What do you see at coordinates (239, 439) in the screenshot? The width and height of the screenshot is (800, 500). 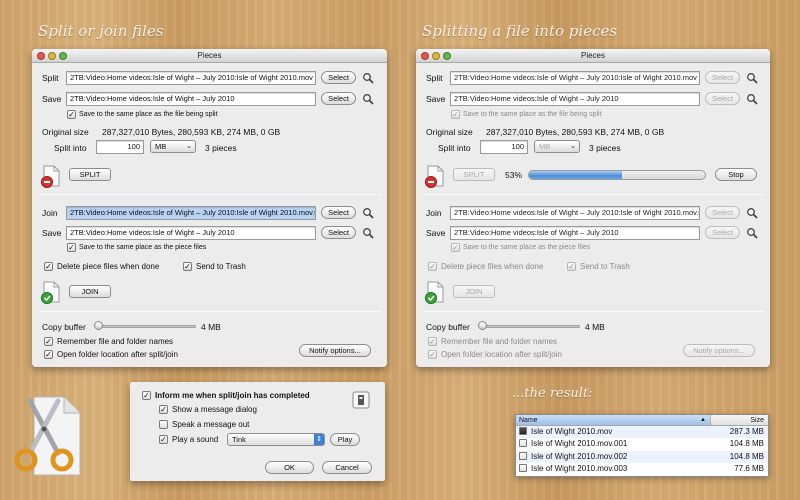 I see `sound-value: Tink` at bounding box center [239, 439].